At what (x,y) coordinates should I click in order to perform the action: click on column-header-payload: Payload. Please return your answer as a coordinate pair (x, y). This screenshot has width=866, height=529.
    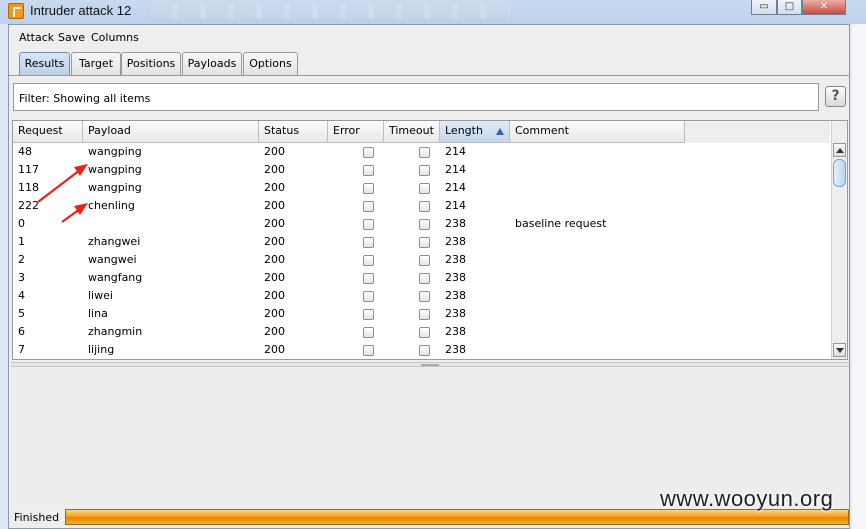
    Looking at the image, I should click on (171, 132).